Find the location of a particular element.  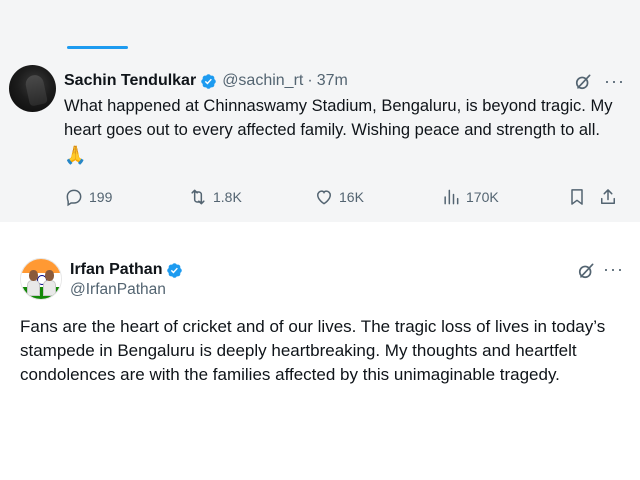

repost-icon is located at coordinates (198, 197).